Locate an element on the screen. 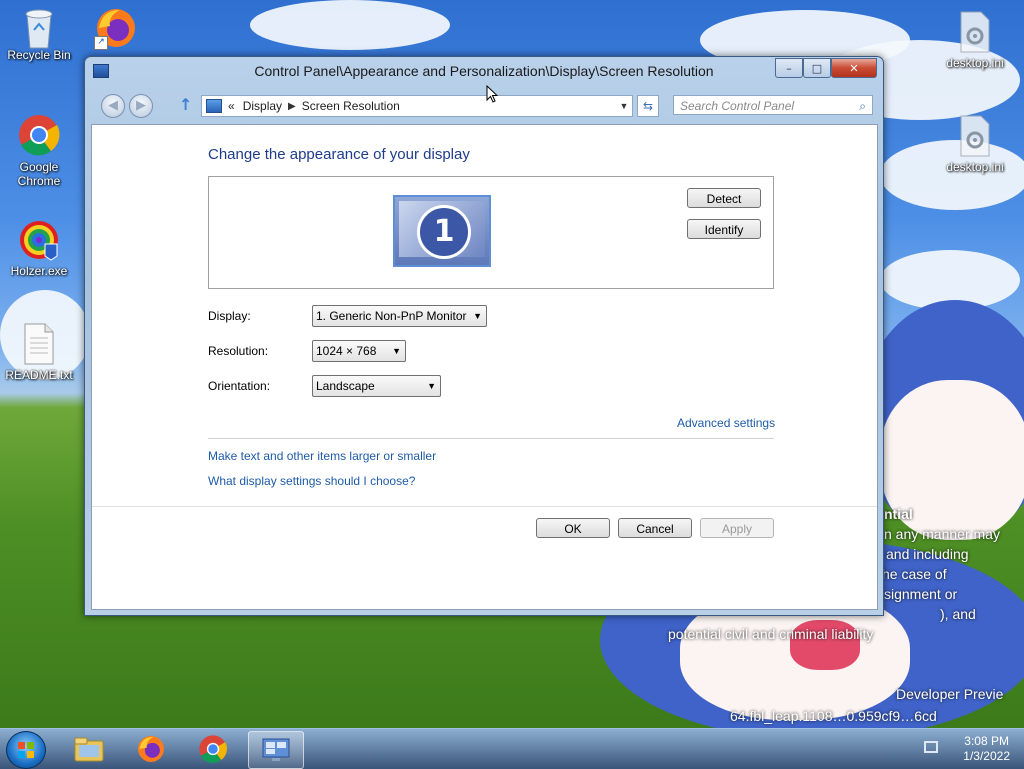 The width and height of the screenshot is (1024, 769). display-help-link: What display settings should I choose? is located at coordinates (311, 481).